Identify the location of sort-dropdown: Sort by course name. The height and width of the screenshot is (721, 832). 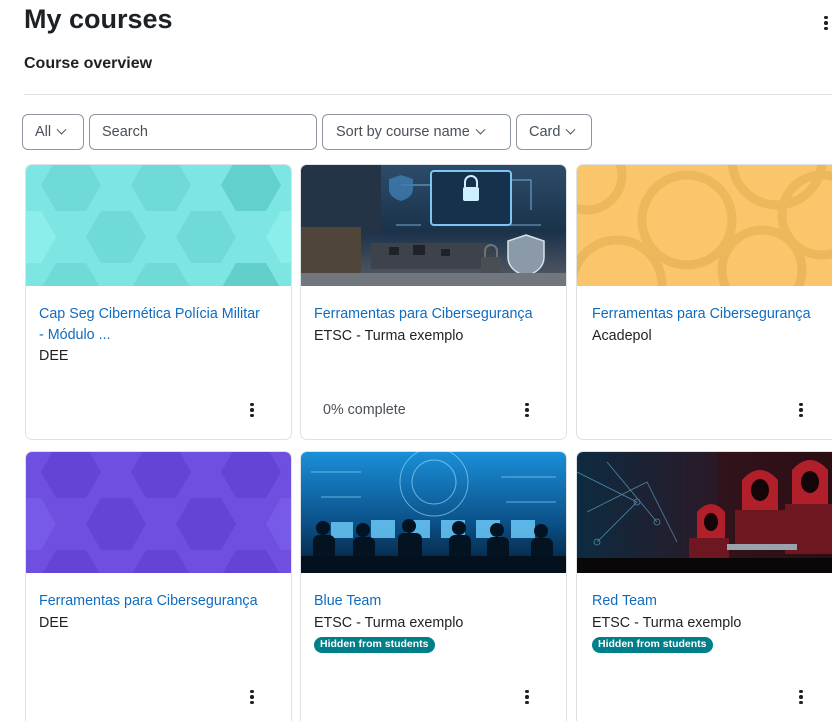
(416, 132).